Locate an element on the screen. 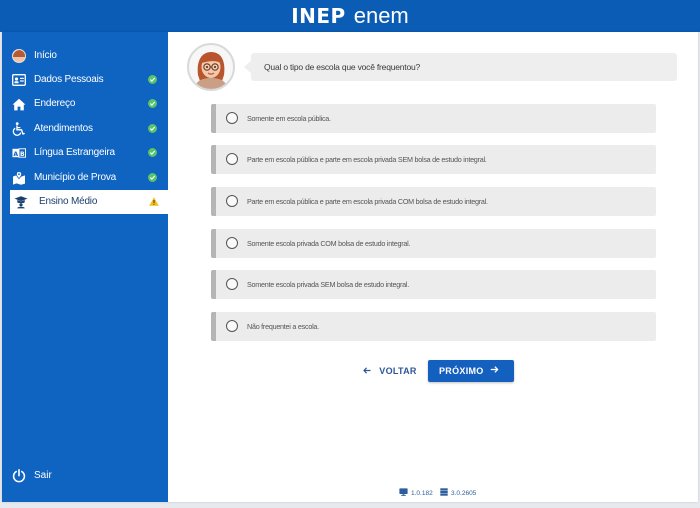 The height and width of the screenshot is (508, 700). id-card-icon is located at coordinates (19, 80).